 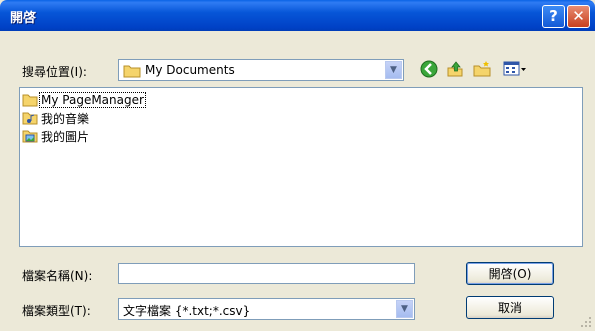 I want to click on back-icon, so click(x=429, y=69).